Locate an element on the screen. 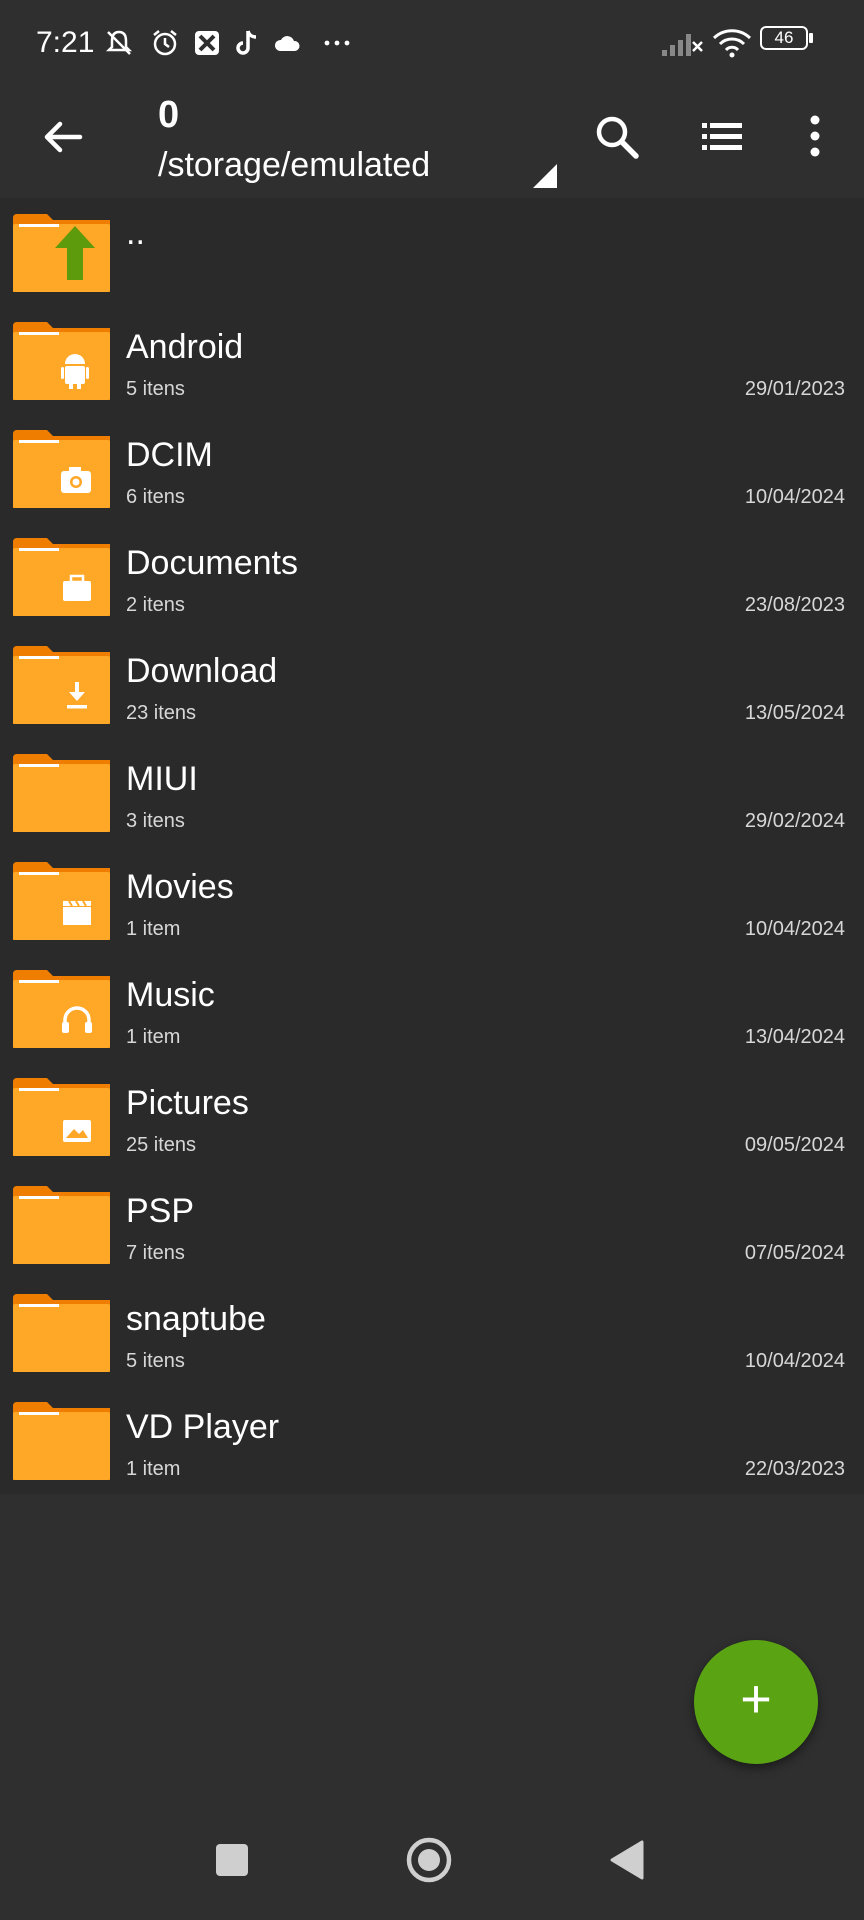 This screenshot has width=864, height=1920. cloud-icon is located at coordinates (287, 43).